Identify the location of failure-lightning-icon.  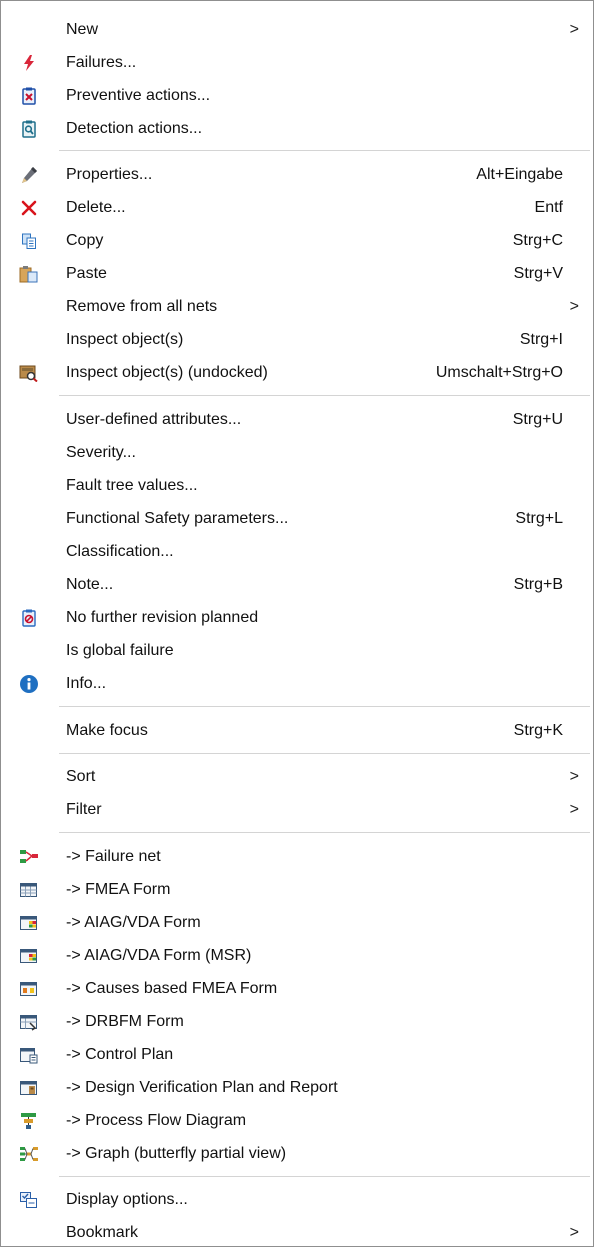
(29, 63).